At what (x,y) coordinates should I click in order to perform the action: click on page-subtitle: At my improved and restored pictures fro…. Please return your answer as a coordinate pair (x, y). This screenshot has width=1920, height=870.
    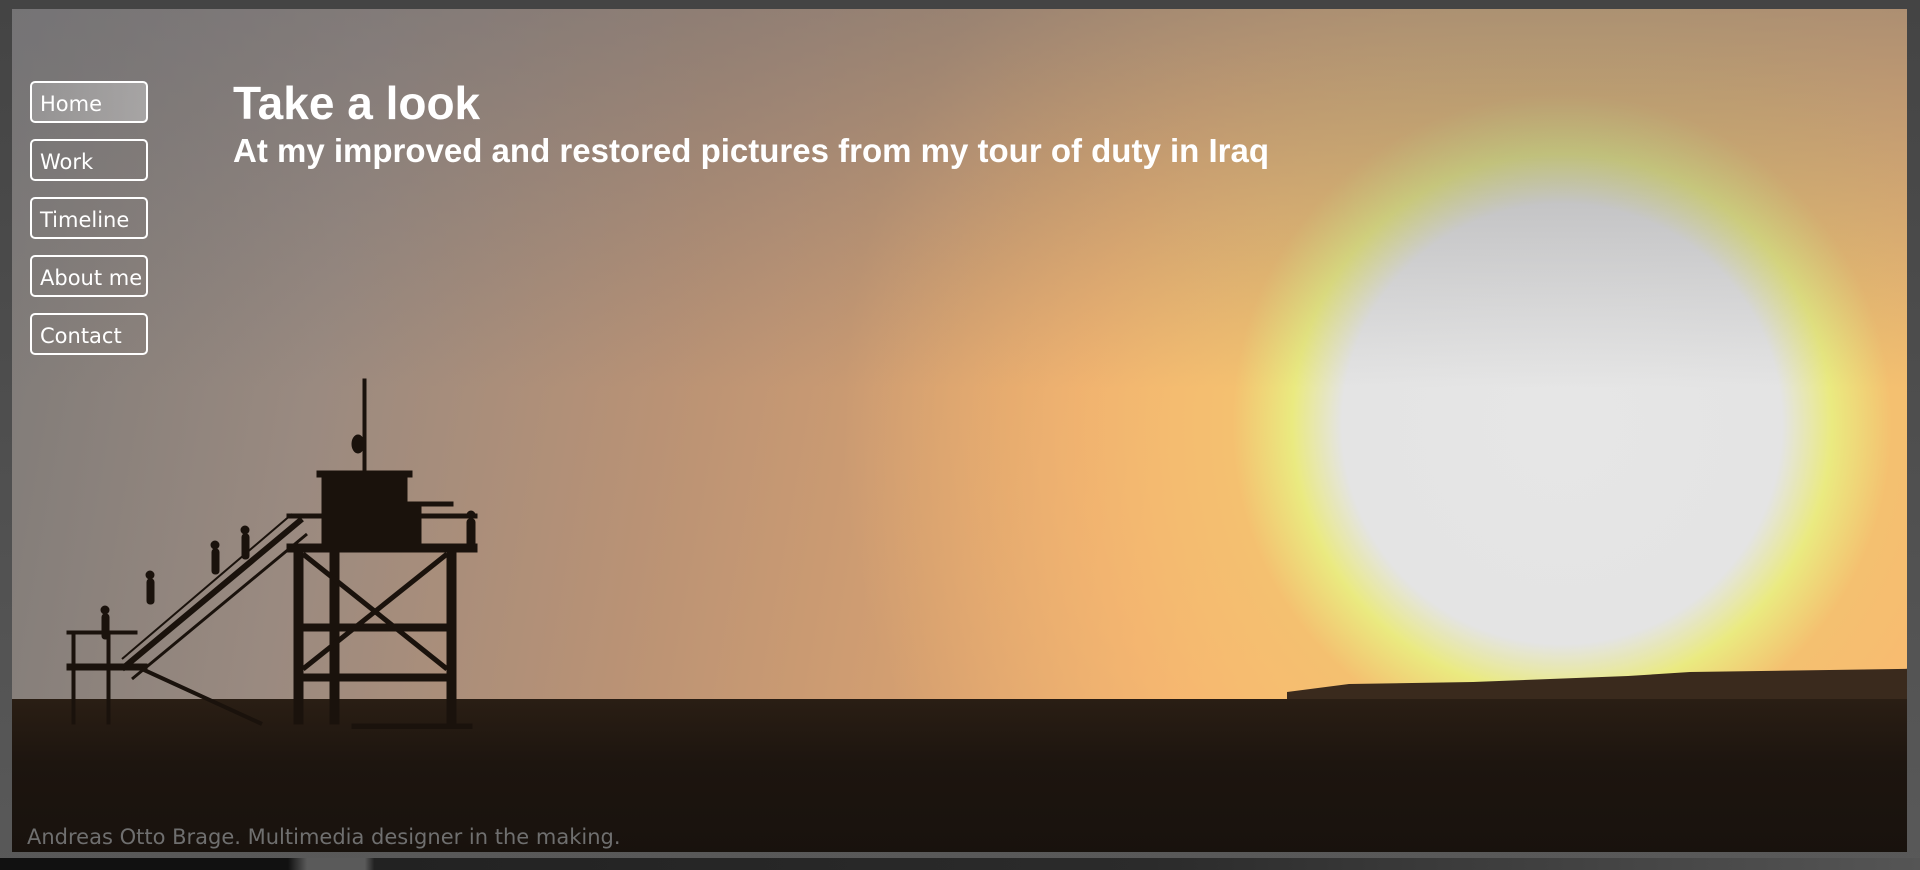
    Looking at the image, I should click on (751, 150).